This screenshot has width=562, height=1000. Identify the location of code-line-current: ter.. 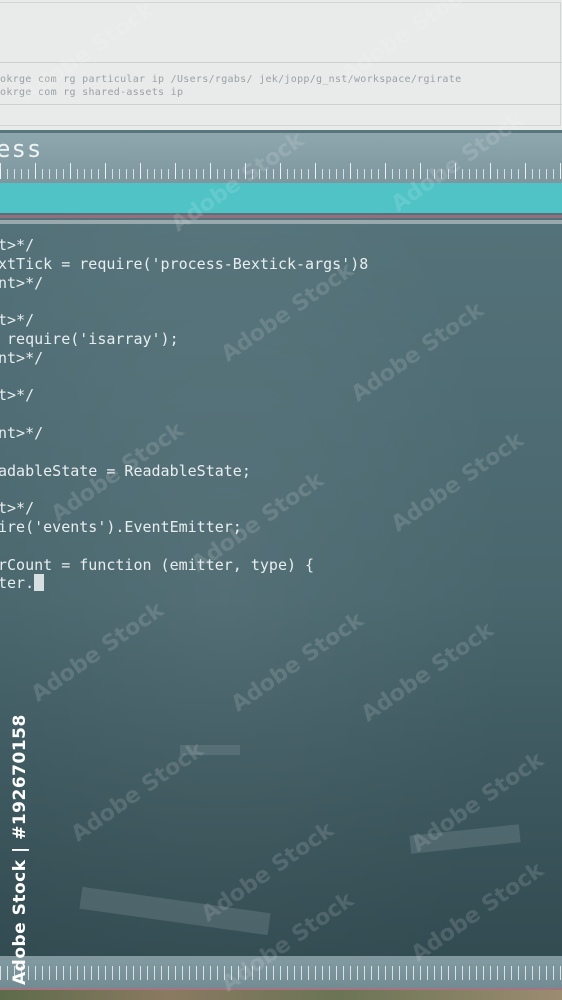
(22, 583).